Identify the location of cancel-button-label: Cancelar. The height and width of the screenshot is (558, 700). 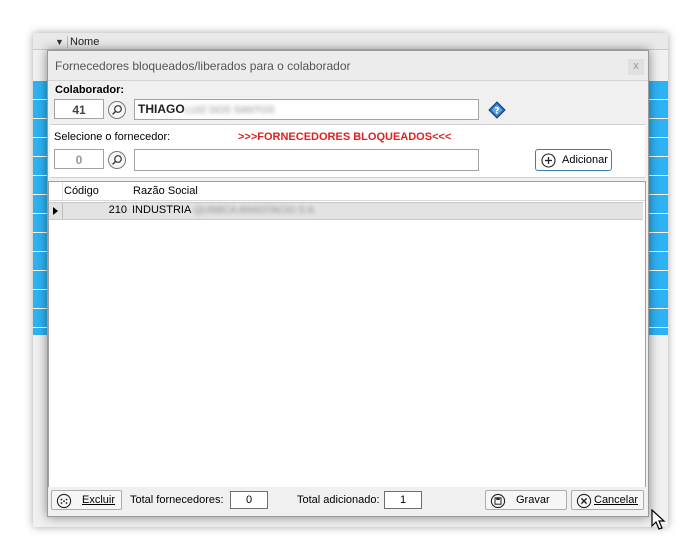
(616, 500).